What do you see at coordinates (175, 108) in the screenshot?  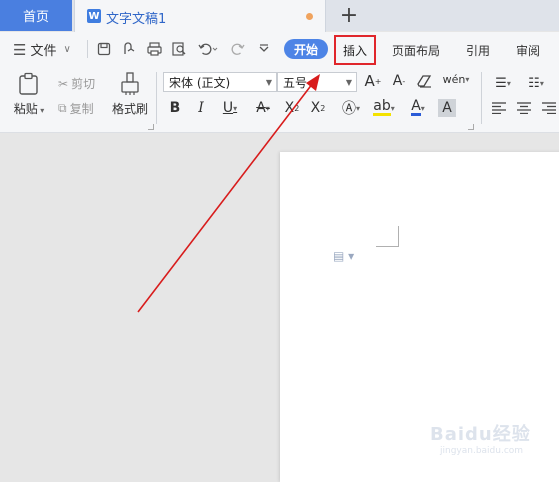 I see `bold-icon: B` at bounding box center [175, 108].